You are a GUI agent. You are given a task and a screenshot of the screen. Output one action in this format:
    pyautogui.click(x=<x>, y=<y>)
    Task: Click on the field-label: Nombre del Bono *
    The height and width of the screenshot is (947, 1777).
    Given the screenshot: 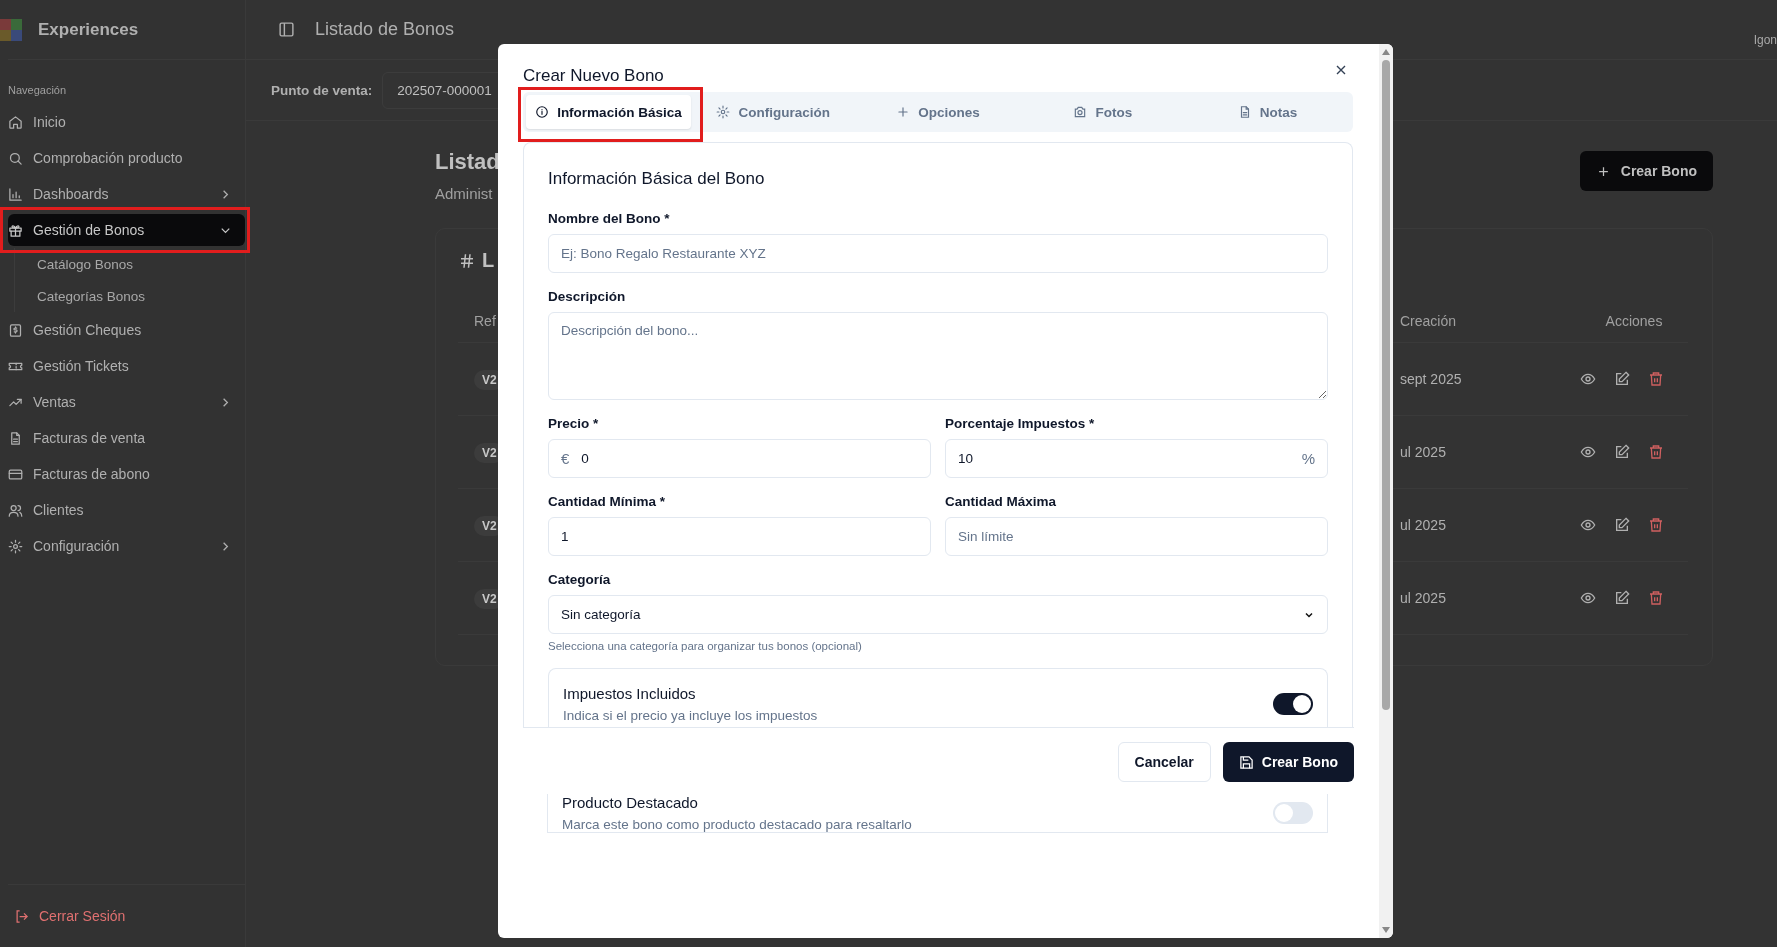 What is the action you would take?
    pyautogui.click(x=609, y=218)
    